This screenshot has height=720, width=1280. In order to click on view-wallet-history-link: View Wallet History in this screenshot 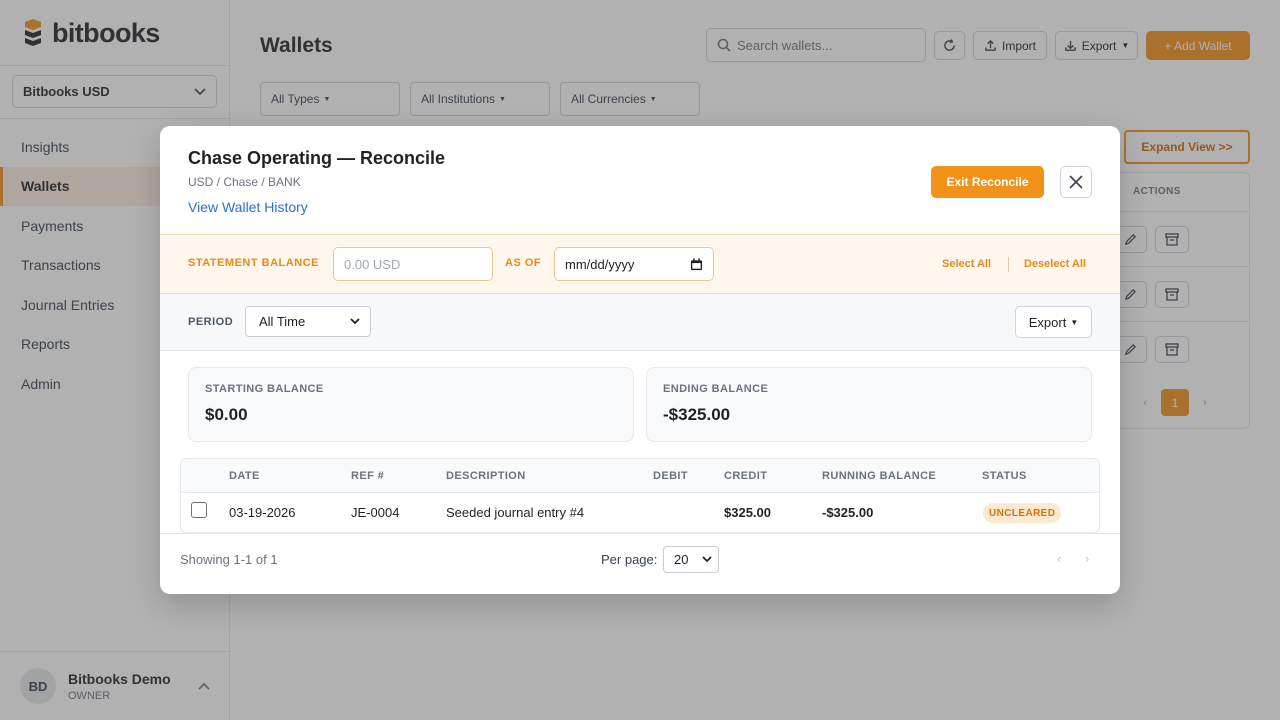, I will do `click(248, 207)`.